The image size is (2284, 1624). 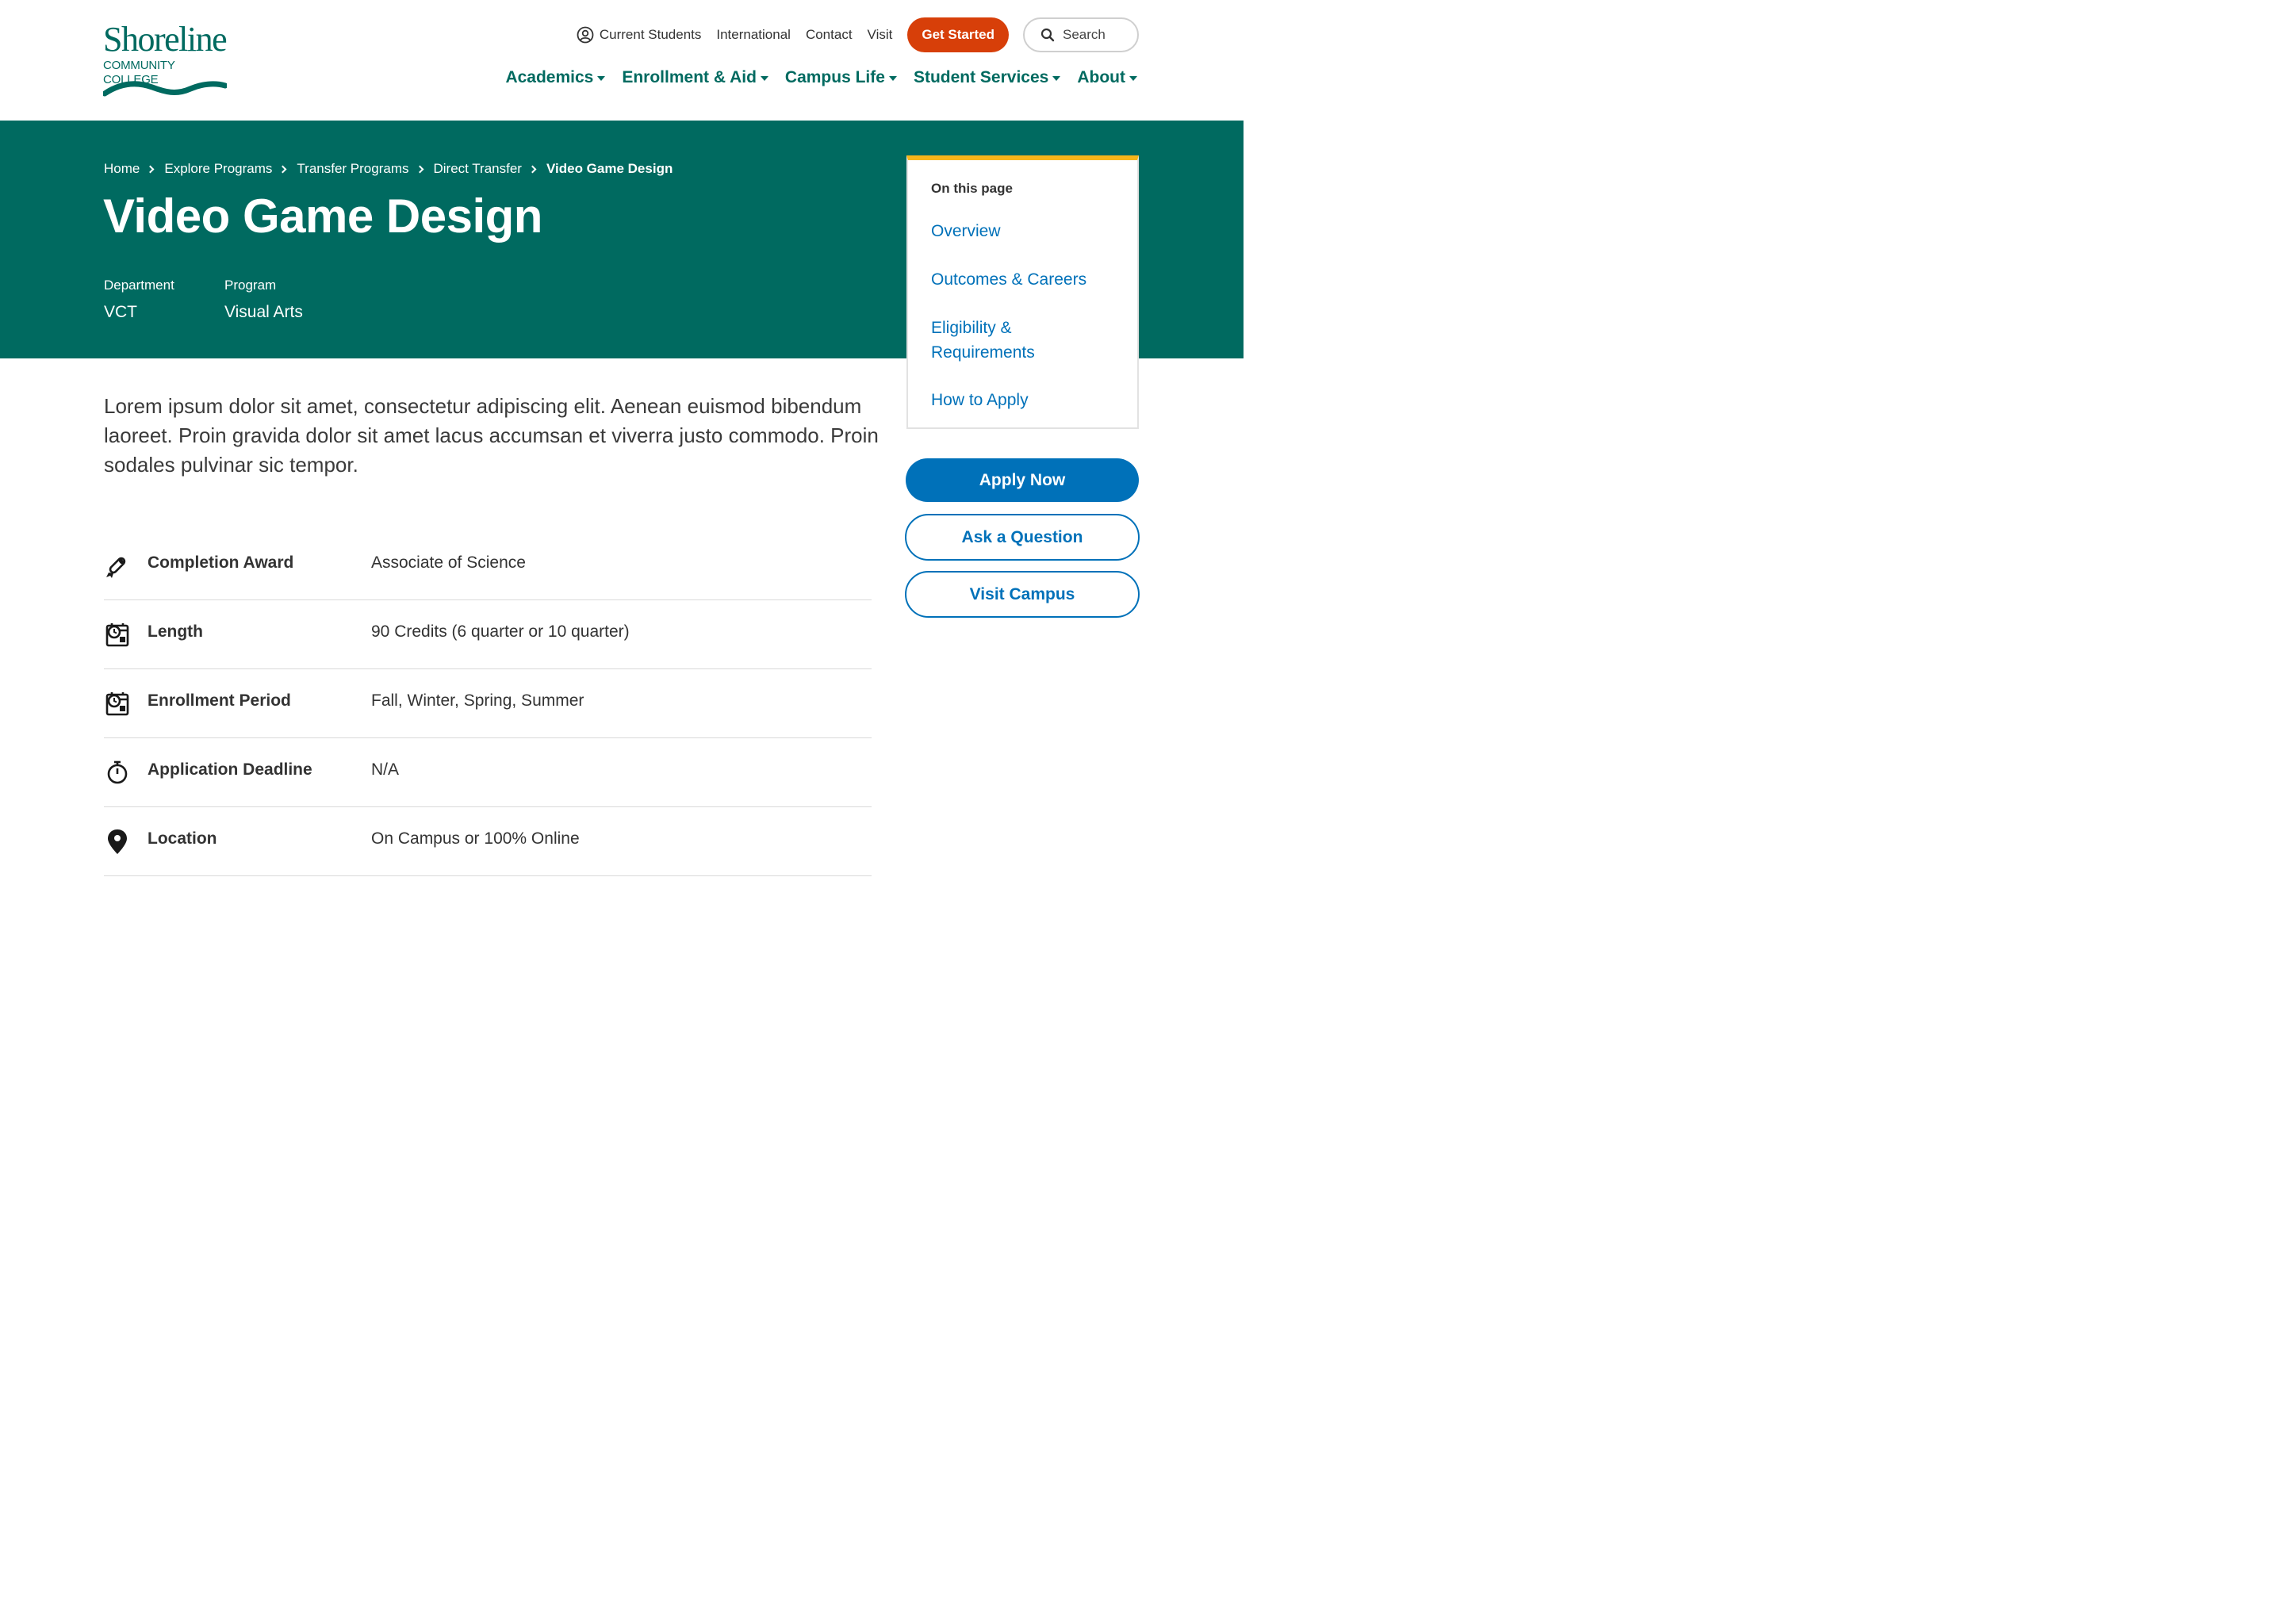 I want to click on nav-enrollment-aid: Enrollment & Aid, so click(x=695, y=77).